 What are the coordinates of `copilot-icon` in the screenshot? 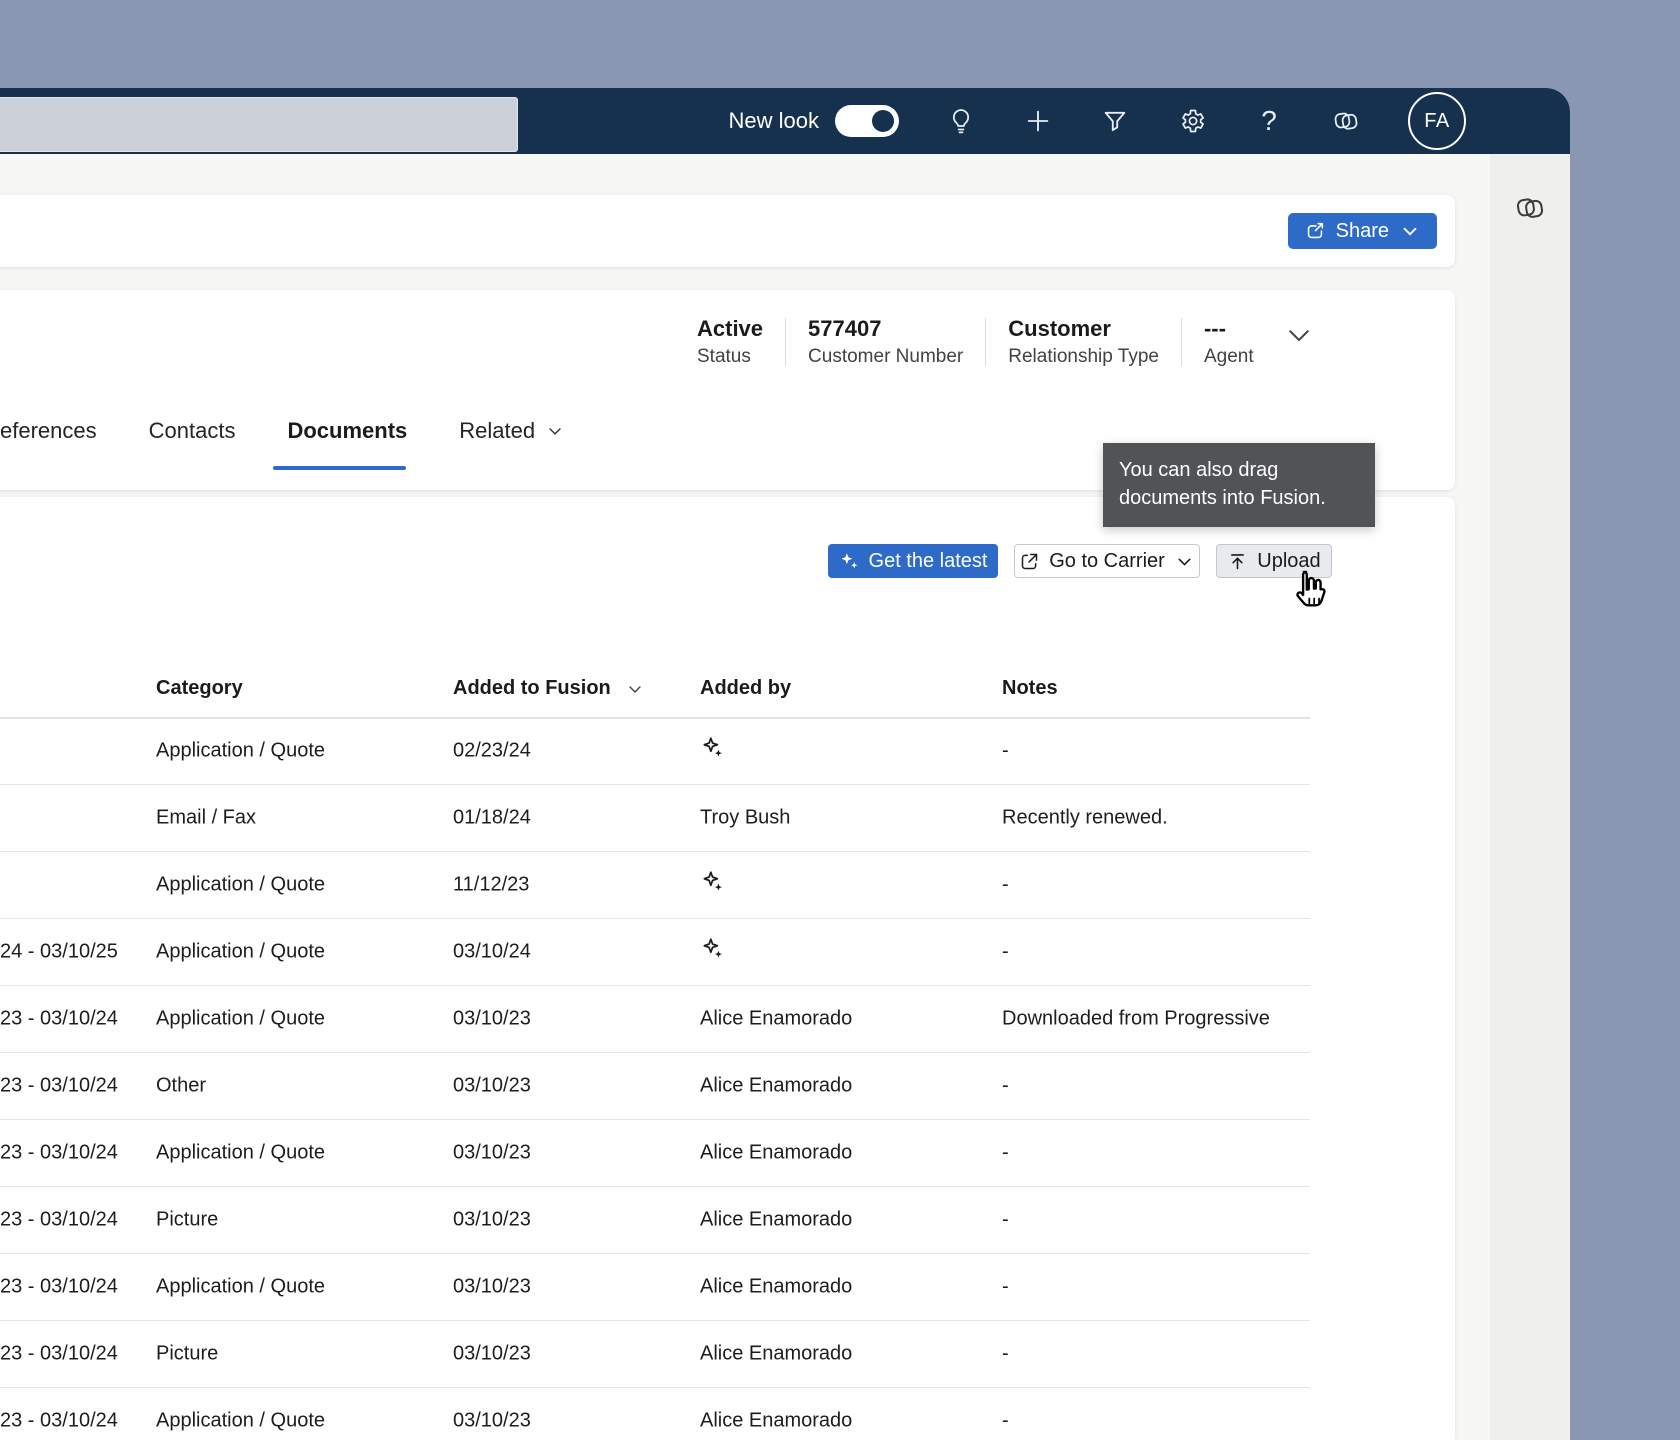 It's located at (1346, 121).